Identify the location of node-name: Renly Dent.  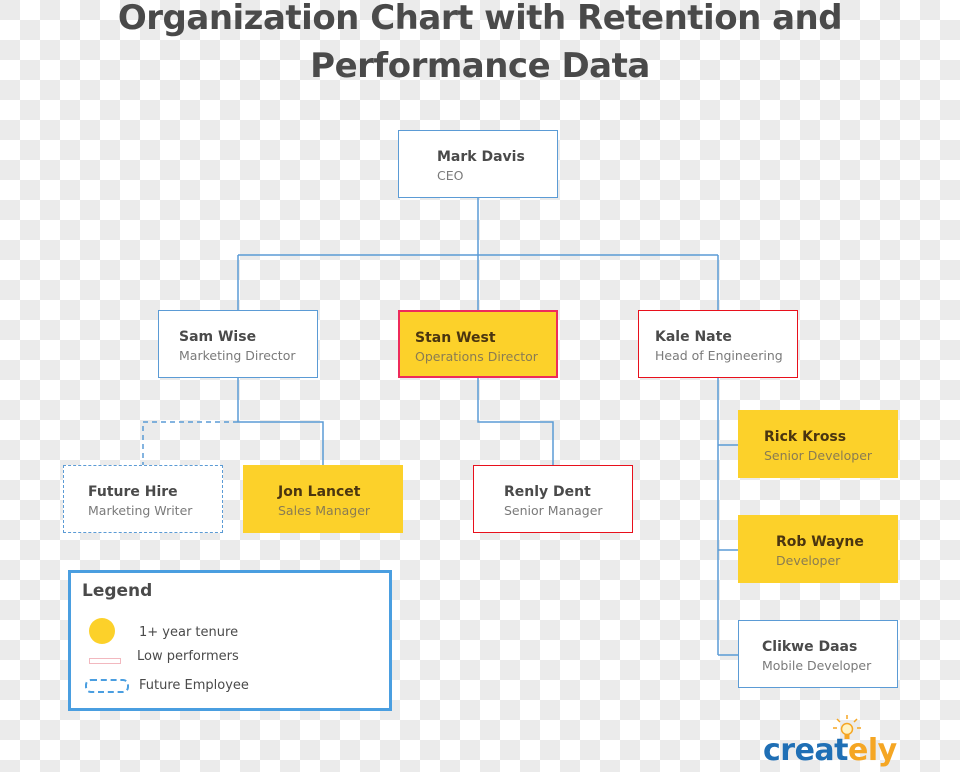
(547, 492).